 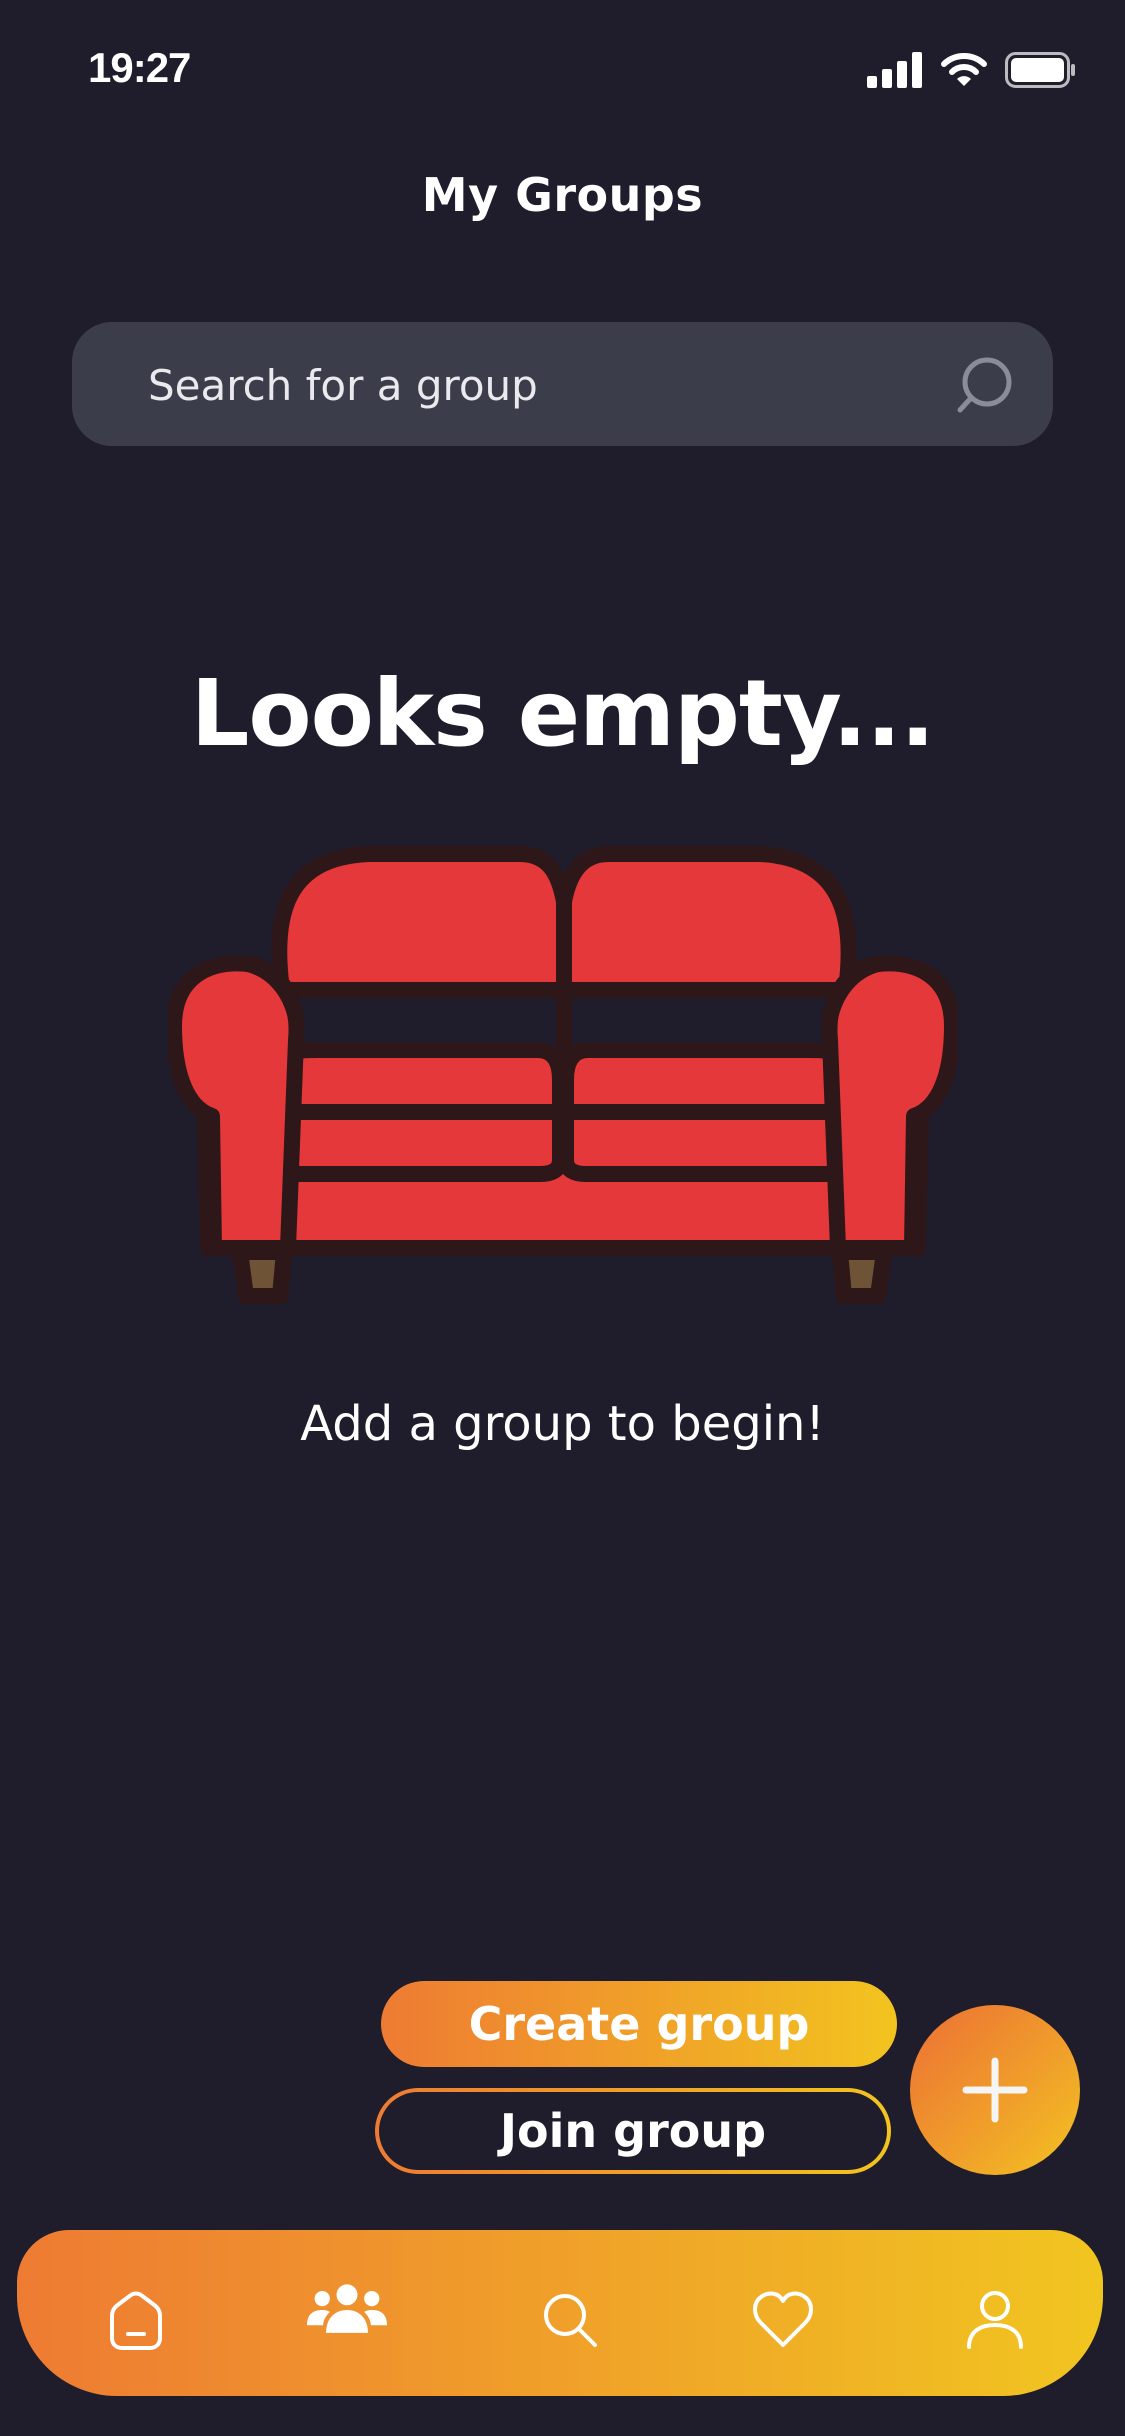 I want to click on tab-groups, so click(x=347, y=2310).